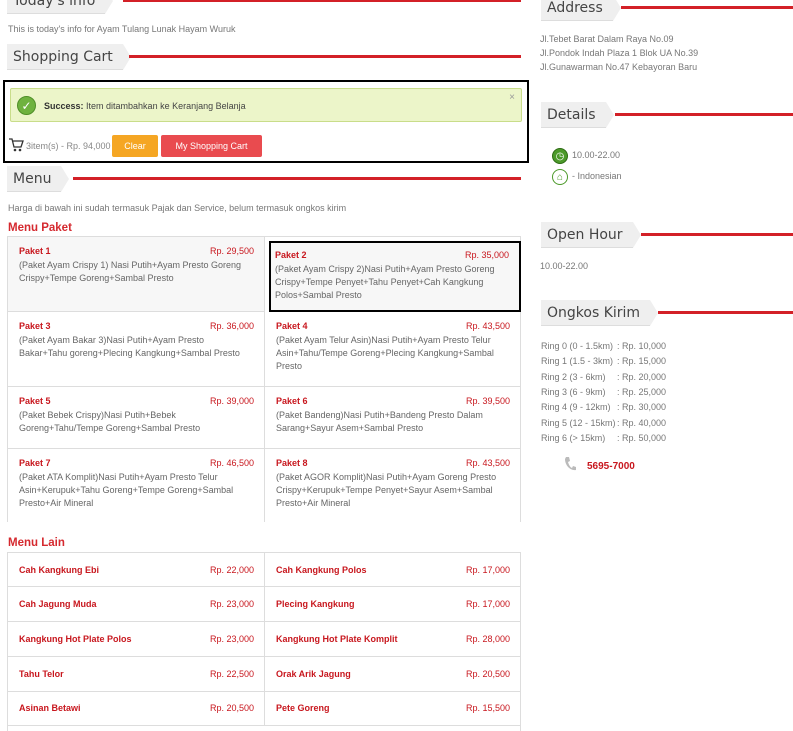 This screenshot has height=731, width=793. Describe the element at coordinates (393, 674) in the screenshot. I see `menu-item-lain-8: Orak Arik Jagung Rp. 20,500` at that location.